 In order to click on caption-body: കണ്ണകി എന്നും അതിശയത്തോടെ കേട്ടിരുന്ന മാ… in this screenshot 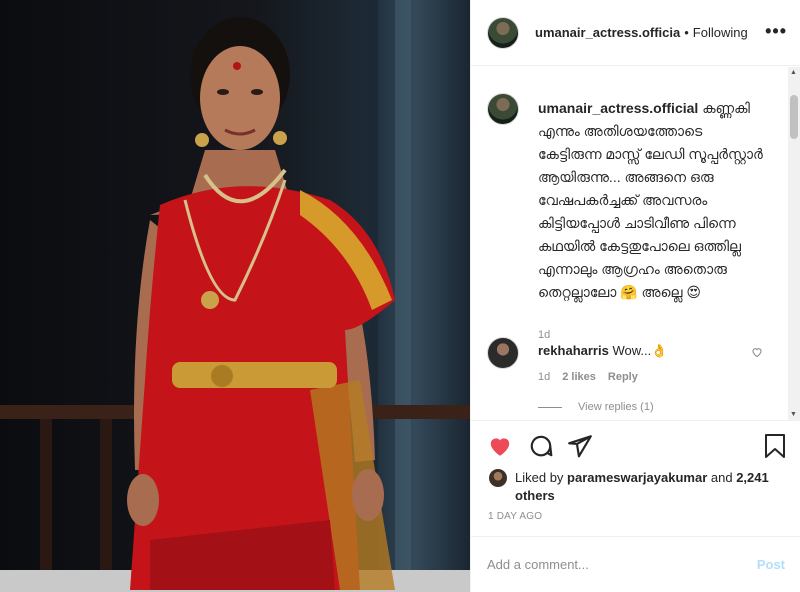, I will do `click(650, 200)`.